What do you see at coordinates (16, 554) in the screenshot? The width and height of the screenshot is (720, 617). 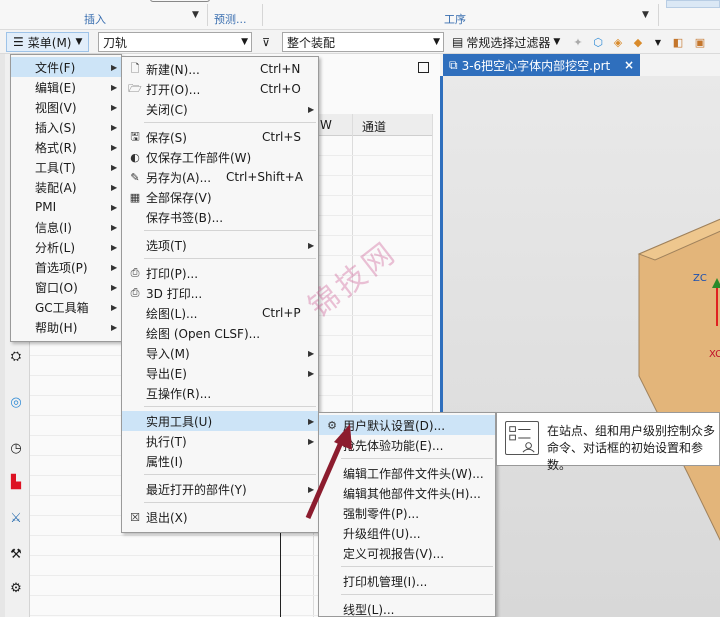 I see `tools-icon: ⚒` at bounding box center [16, 554].